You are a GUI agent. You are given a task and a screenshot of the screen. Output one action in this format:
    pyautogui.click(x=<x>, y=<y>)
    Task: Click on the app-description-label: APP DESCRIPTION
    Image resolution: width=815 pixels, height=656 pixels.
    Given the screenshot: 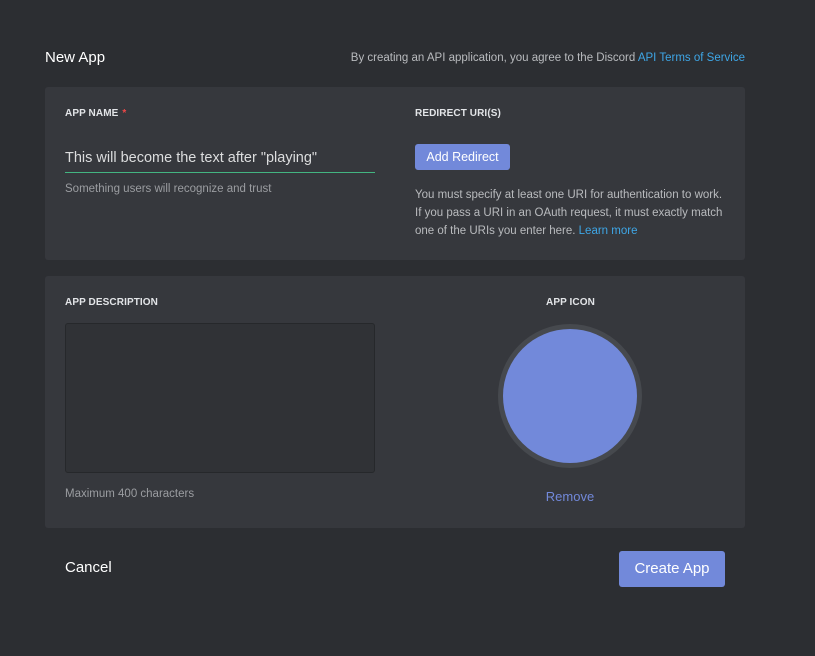 What is the action you would take?
    pyautogui.click(x=111, y=302)
    